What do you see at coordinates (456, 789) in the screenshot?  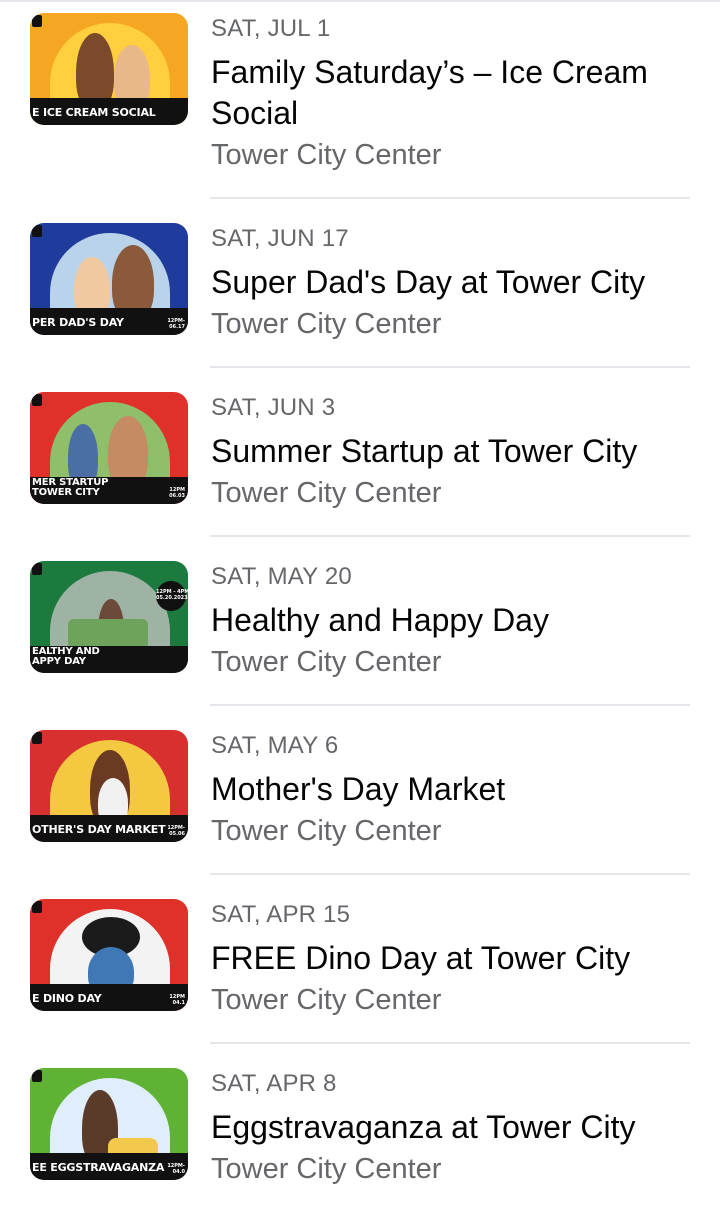 I see `event-title: Mother's Day Market` at bounding box center [456, 789].